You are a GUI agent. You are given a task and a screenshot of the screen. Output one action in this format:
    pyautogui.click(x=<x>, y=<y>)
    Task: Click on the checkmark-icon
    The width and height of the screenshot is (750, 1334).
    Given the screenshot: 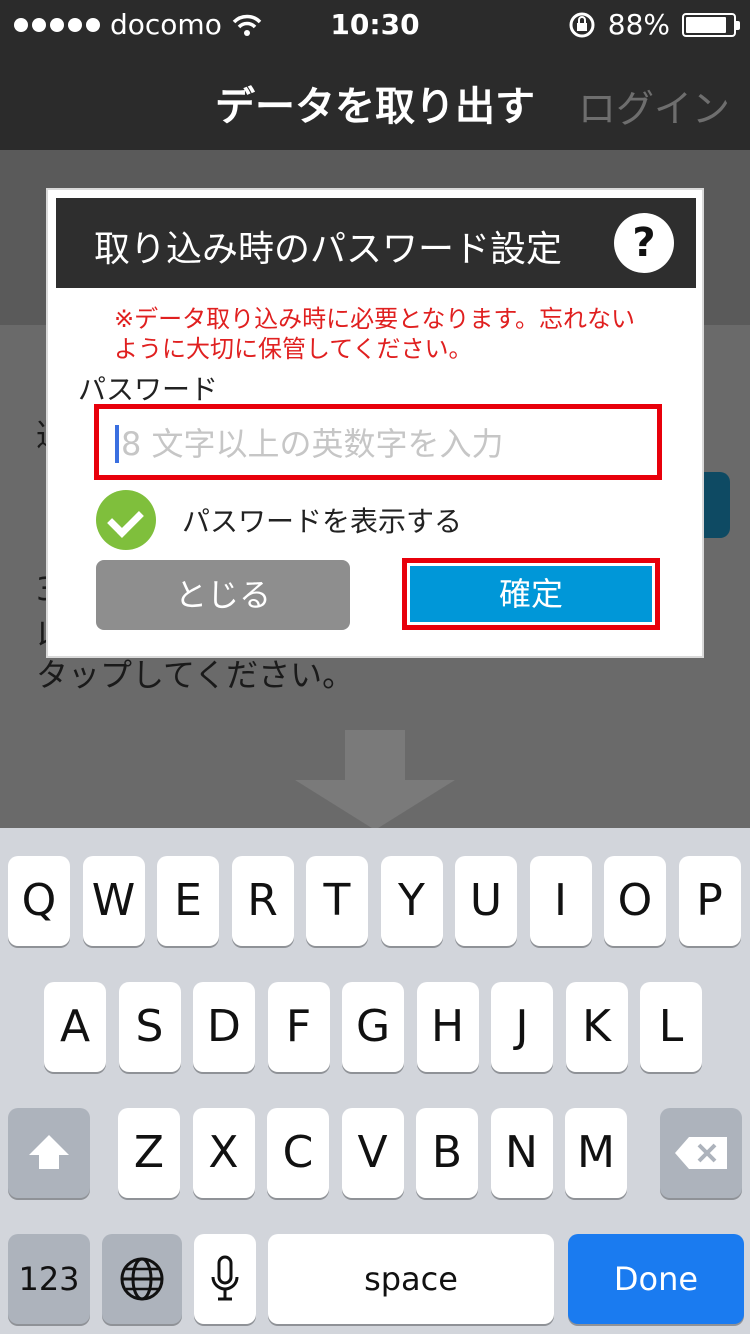 What is the action you would take?
    pyautogui.click(x=126, y=520)
    